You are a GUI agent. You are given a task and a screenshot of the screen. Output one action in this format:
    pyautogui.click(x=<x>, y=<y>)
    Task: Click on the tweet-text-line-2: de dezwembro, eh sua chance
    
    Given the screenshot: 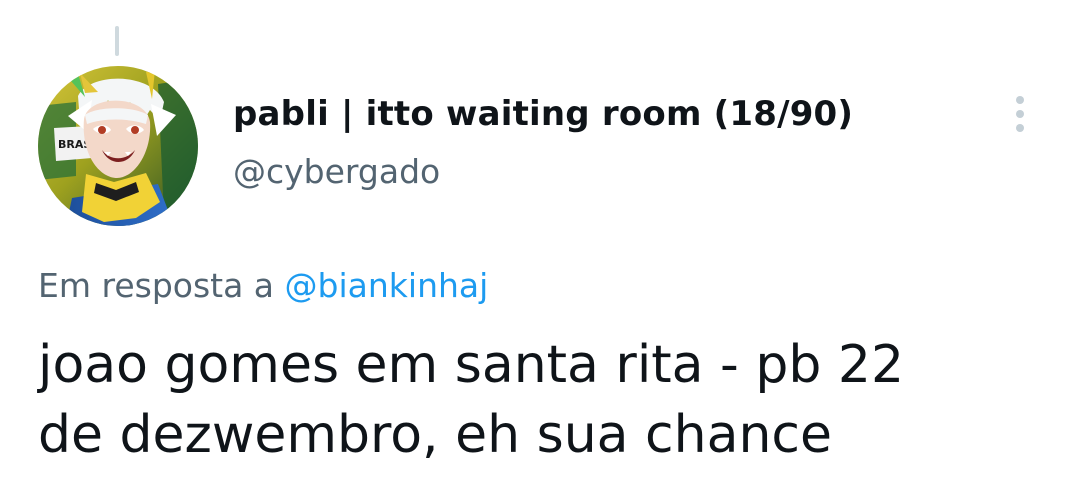 What is the action you would take?
    pyautogui.click(x=435, y=435)
    